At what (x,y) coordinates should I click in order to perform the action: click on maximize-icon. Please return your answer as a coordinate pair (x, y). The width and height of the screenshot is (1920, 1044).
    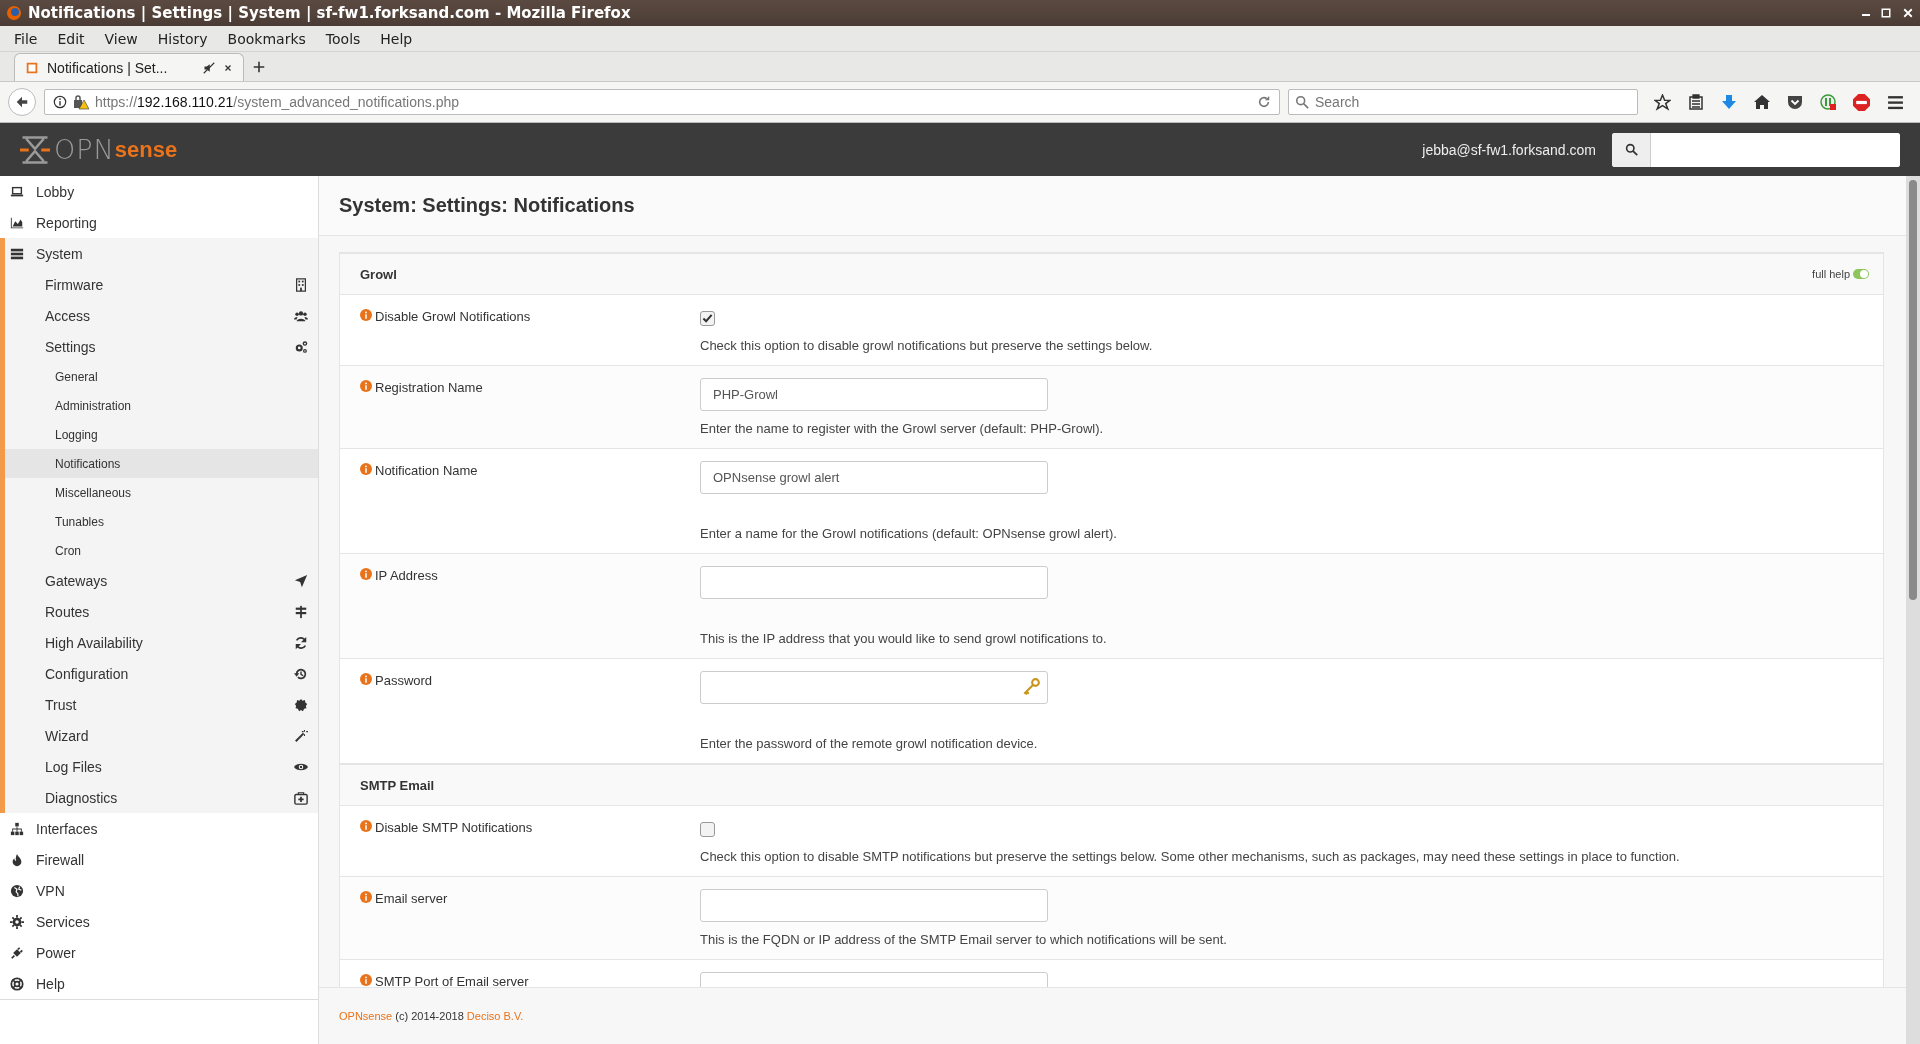
    Looking at the image, I should click on (1886, 13).